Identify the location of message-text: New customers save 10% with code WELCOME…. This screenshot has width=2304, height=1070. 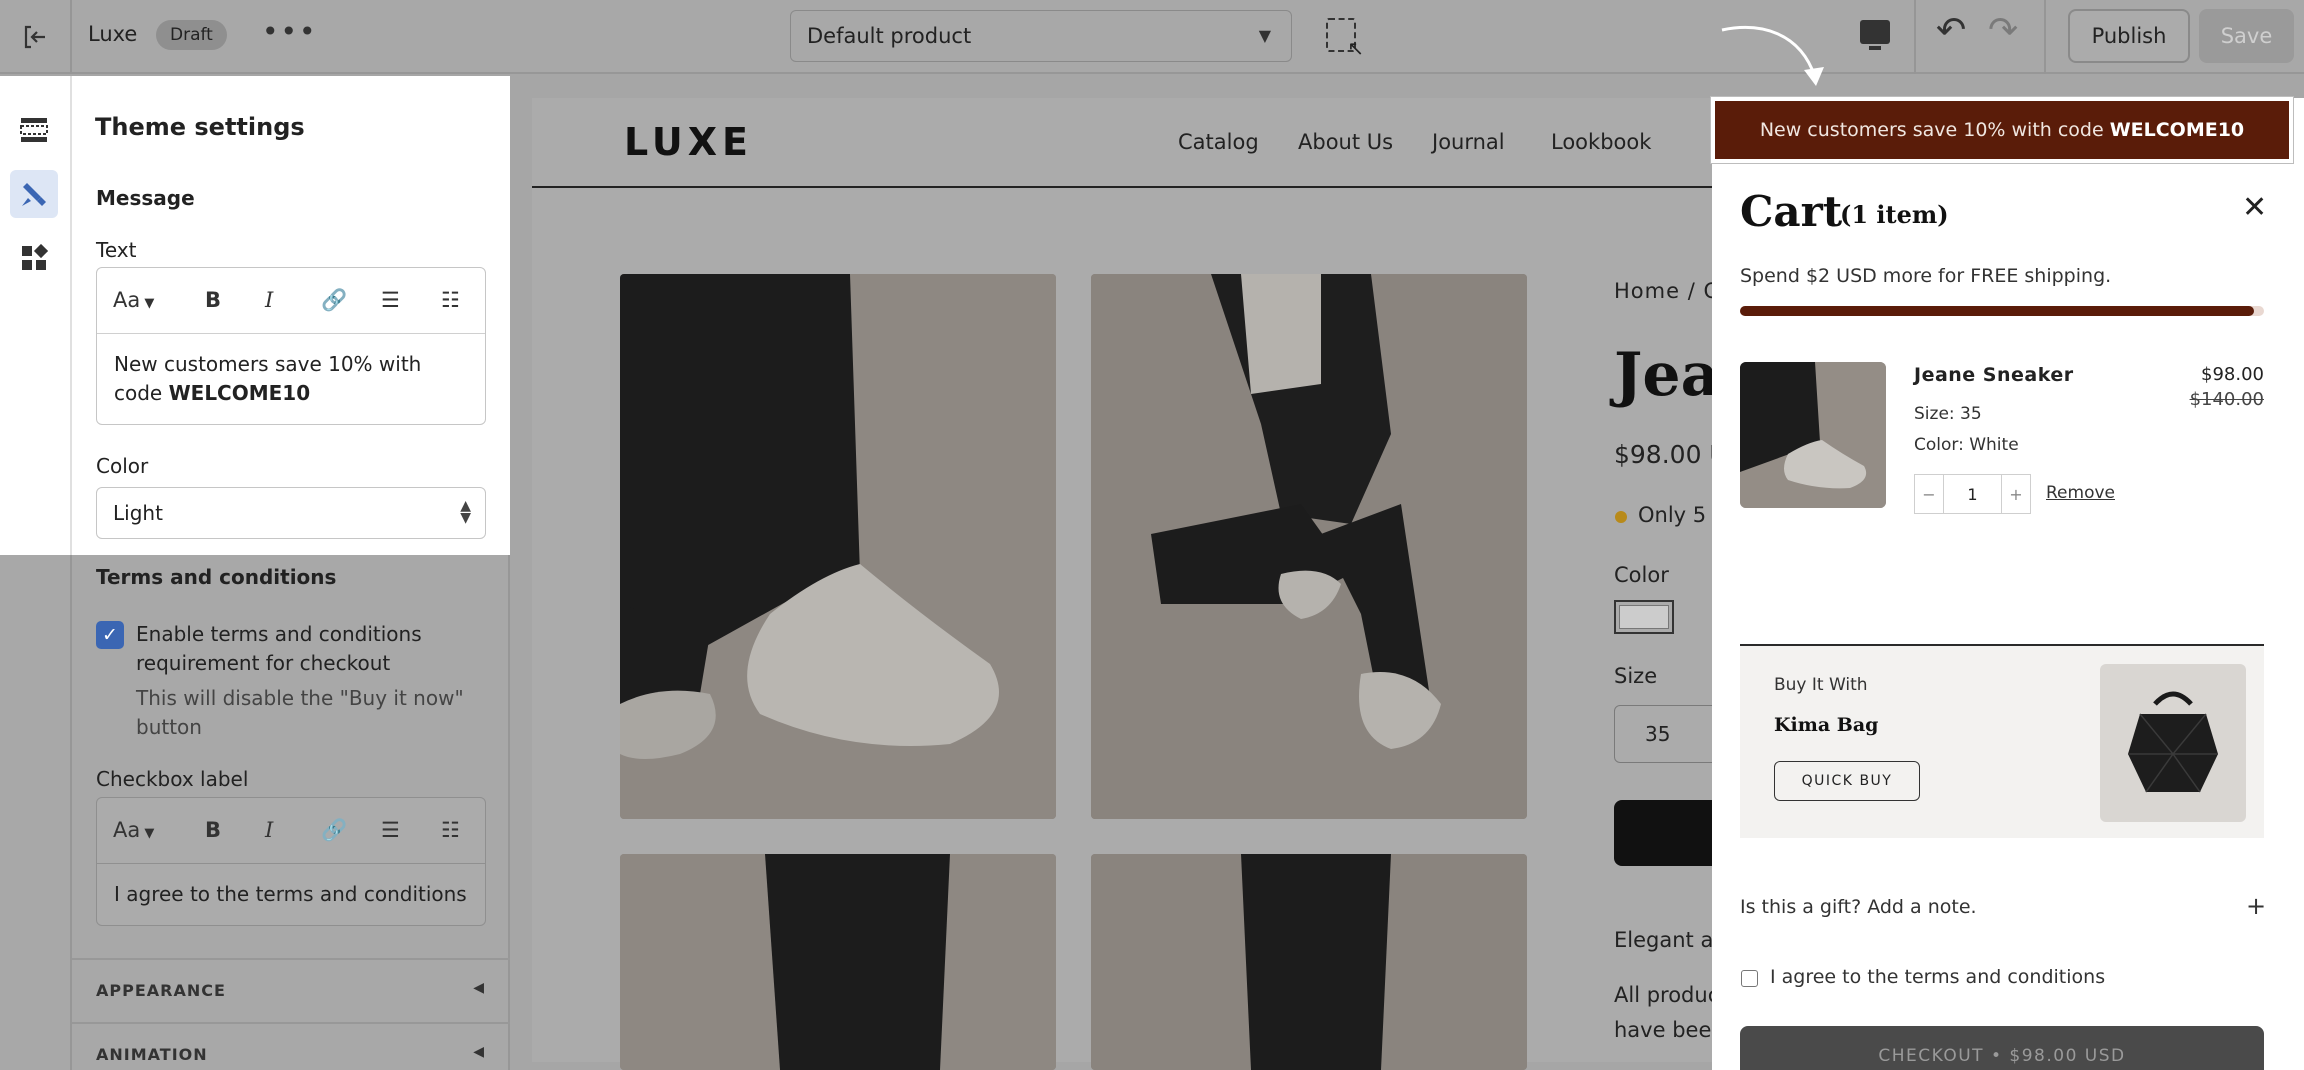
(291, 379).